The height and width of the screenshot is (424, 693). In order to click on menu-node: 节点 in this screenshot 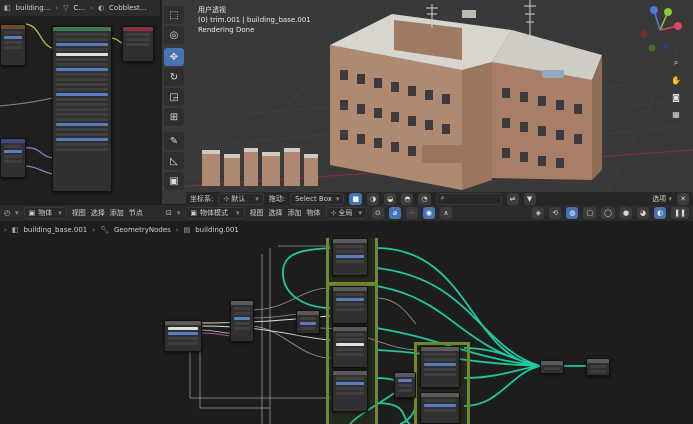, I will do `click(136, 213)`.